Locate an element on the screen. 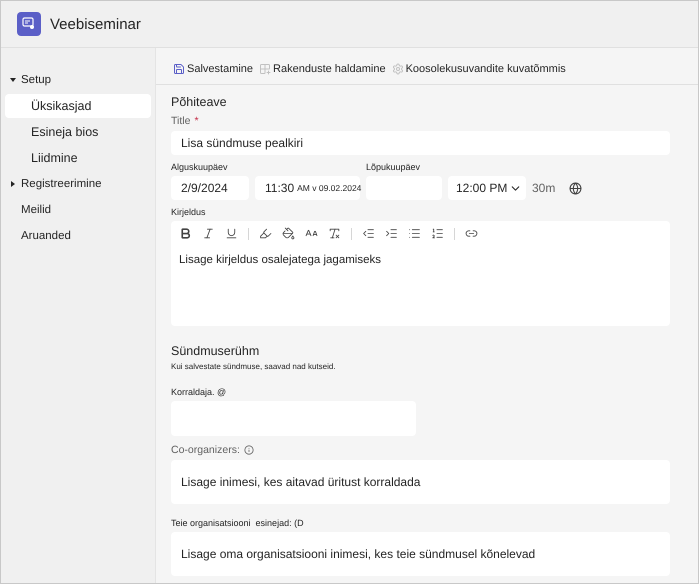 The image size is (699, 584). gear-icon is located at coordinates (398, 69).